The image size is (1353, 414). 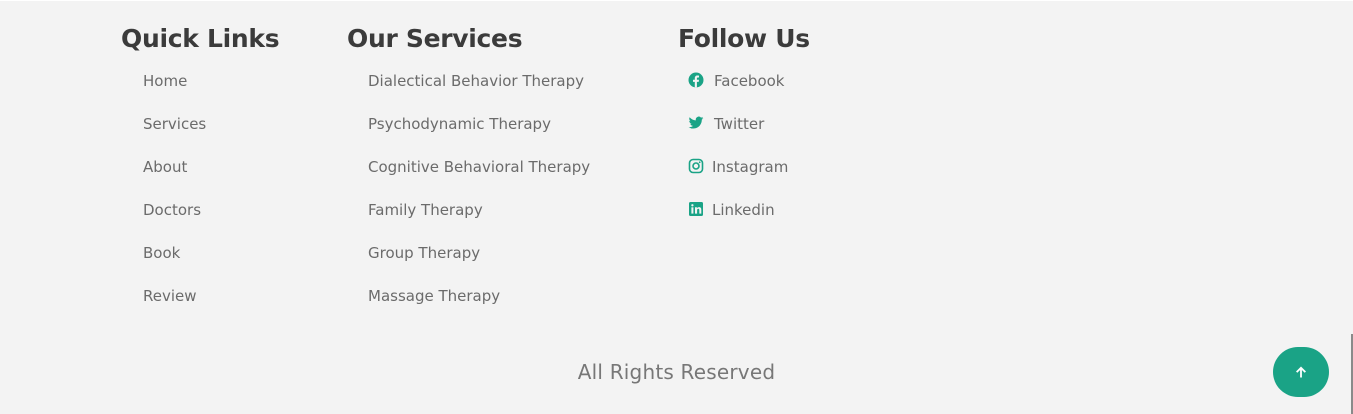 I want to click on service-link-family: Family Therapy, so click(x=425, y=210).